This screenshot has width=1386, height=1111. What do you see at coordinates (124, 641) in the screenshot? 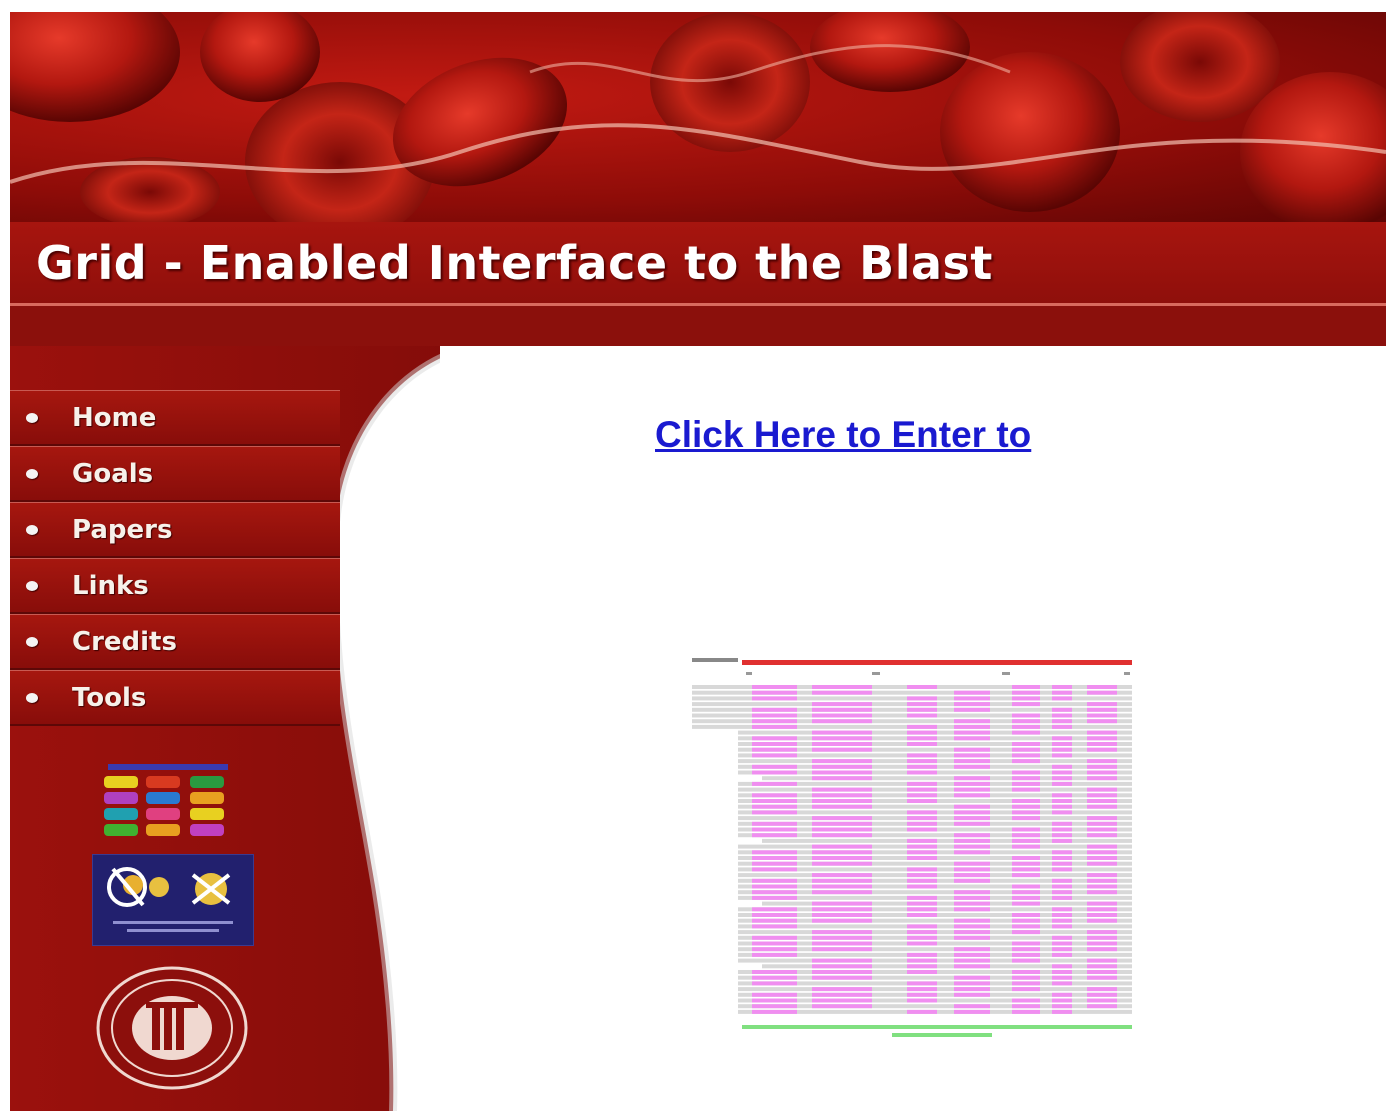
I see `sidebar-item-label: Credits` at bounding box center [124, 641].